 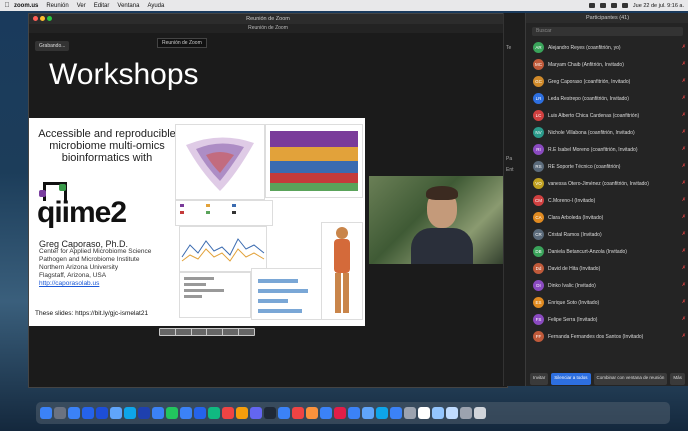 What do you see at coordinates (613, 5) in the screenshot?
I see `wifi-icon` at bounding box center [613, 5].